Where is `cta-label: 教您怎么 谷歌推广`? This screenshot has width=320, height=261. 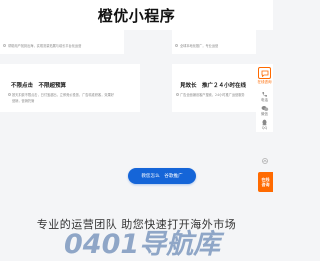
cta-label: 教您怎么 谷歌推广 is located at coordinates (162, 176).